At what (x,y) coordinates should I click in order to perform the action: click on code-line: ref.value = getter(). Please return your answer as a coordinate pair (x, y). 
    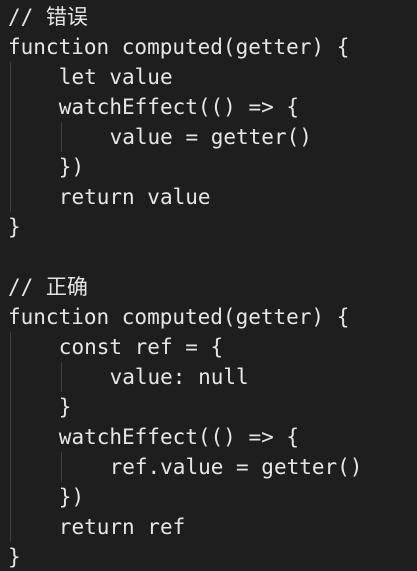
    Looking at the image, I should click on (208, 467).